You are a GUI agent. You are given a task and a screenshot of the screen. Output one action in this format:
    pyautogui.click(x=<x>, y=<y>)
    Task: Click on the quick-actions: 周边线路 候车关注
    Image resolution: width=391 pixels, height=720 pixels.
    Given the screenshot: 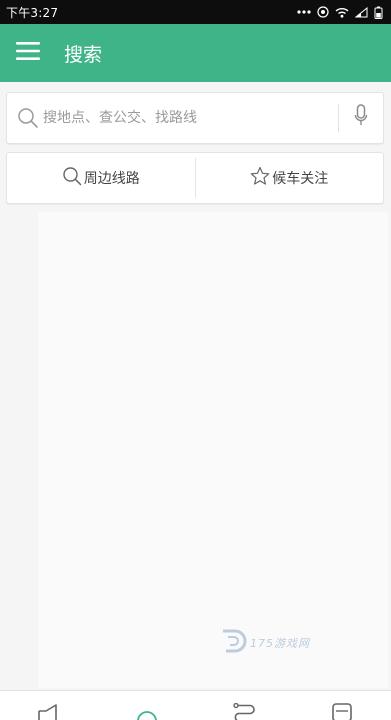 What is the action you would take?
    pyautogui.click(x=195, y=178)
    